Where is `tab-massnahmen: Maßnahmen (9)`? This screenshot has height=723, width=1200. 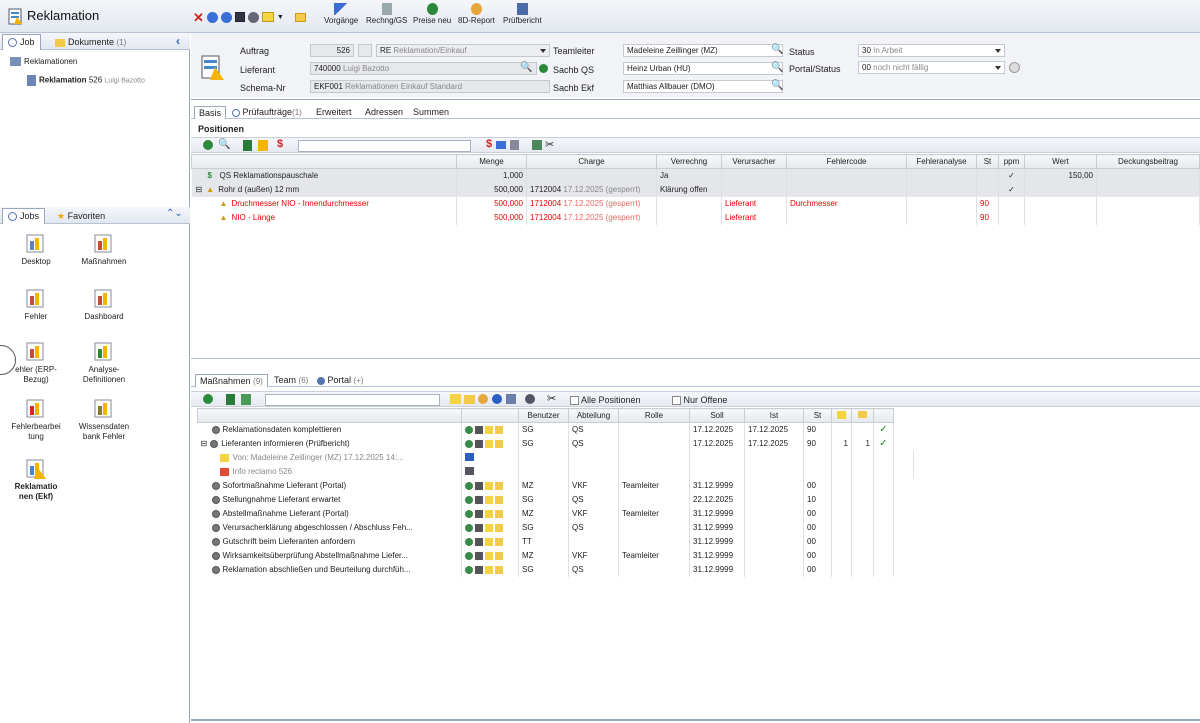 tab-massnahmen: Maßnahmen (9) is located at coordinates (231, 380).